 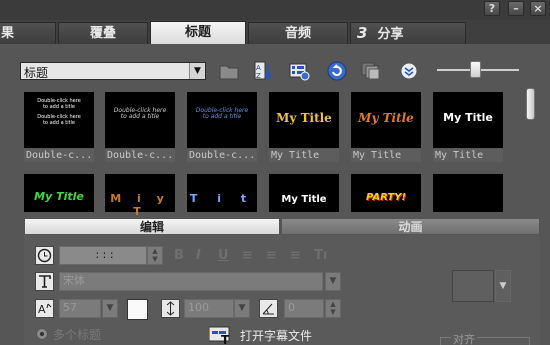 What do you see at coordinates (304, 308) in the screenshot?
I see `rotation-field: 0` at bounding box center [304, 308].